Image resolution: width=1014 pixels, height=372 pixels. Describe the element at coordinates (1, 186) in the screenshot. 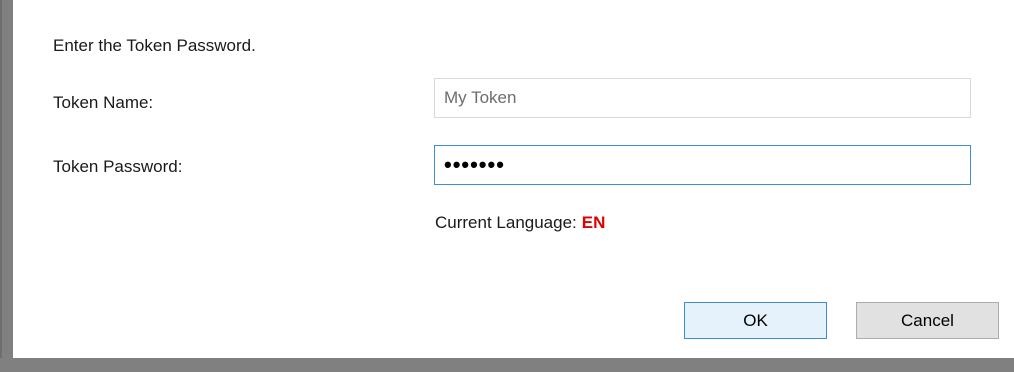

I see `window-border-edge` at that location.